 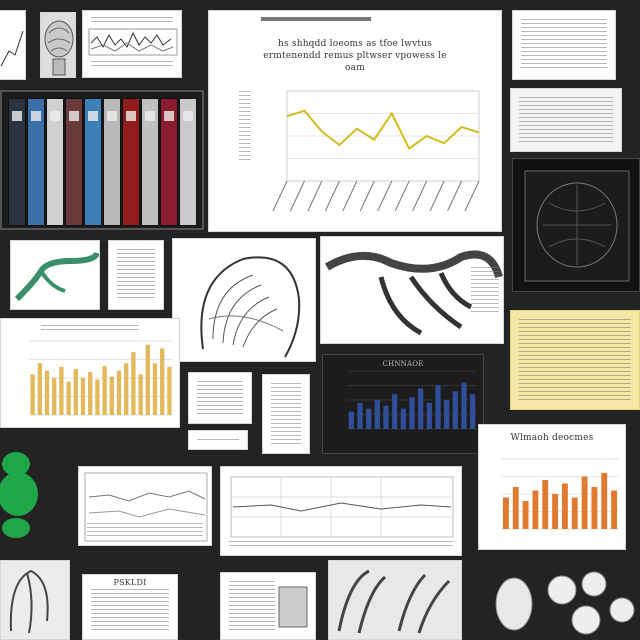 What do you see at coordinates (560, 494) in the screenshot?
I see `orange-bar-chart` at bounding box center [560, 494].